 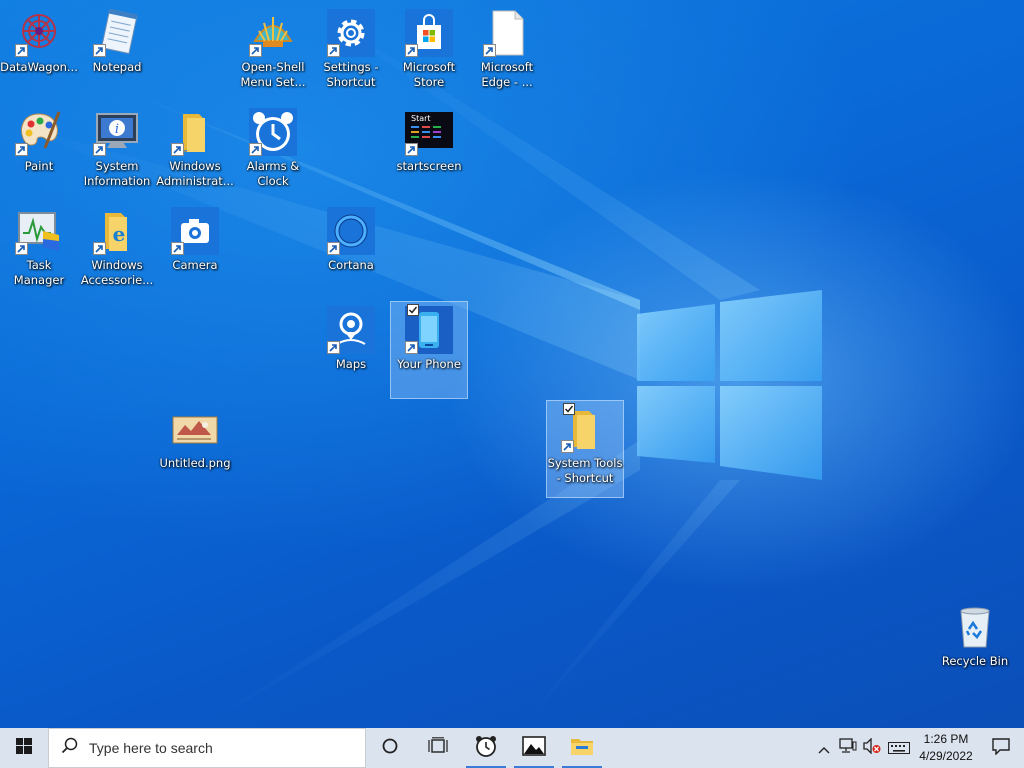 I want to click on network-icon, so click(x=848, y=748).